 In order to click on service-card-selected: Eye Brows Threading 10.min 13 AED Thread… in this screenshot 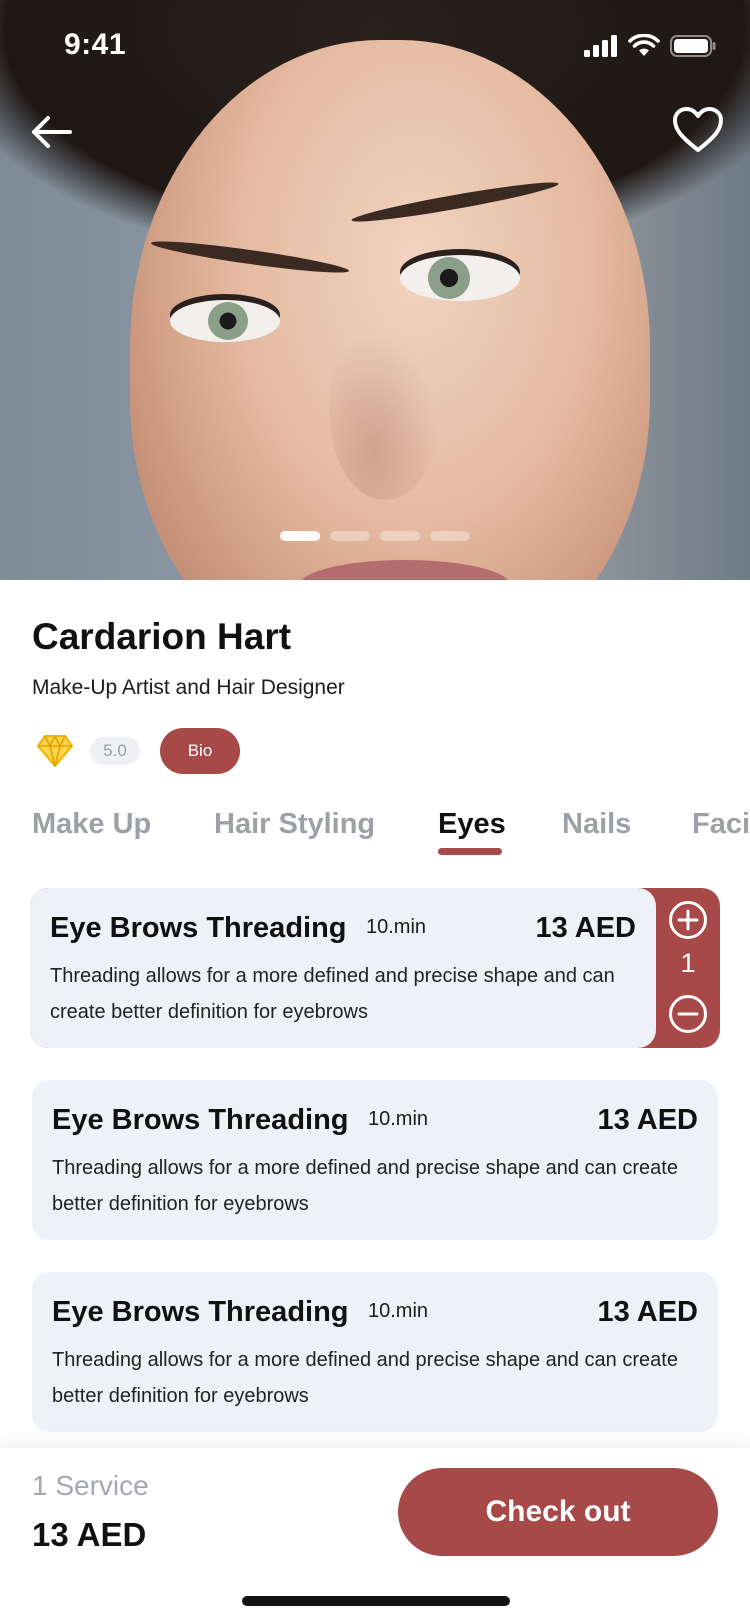, I will do `click(375, 968)`.